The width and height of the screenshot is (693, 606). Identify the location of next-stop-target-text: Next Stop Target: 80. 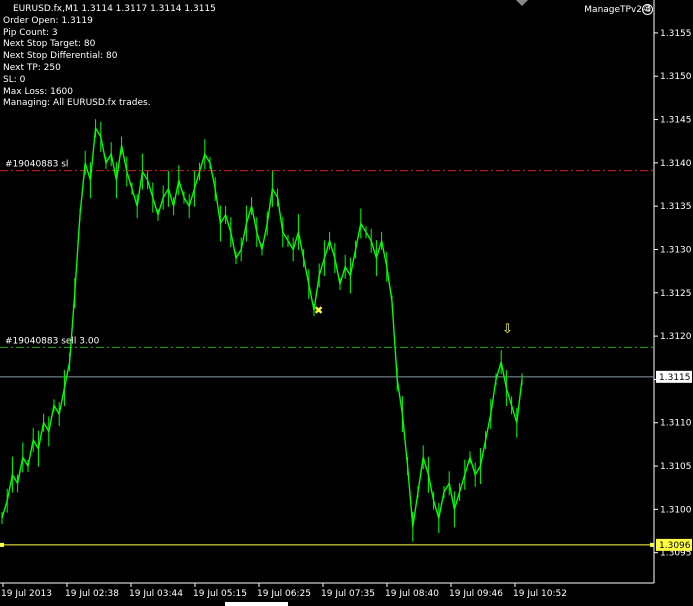
(49, 44).